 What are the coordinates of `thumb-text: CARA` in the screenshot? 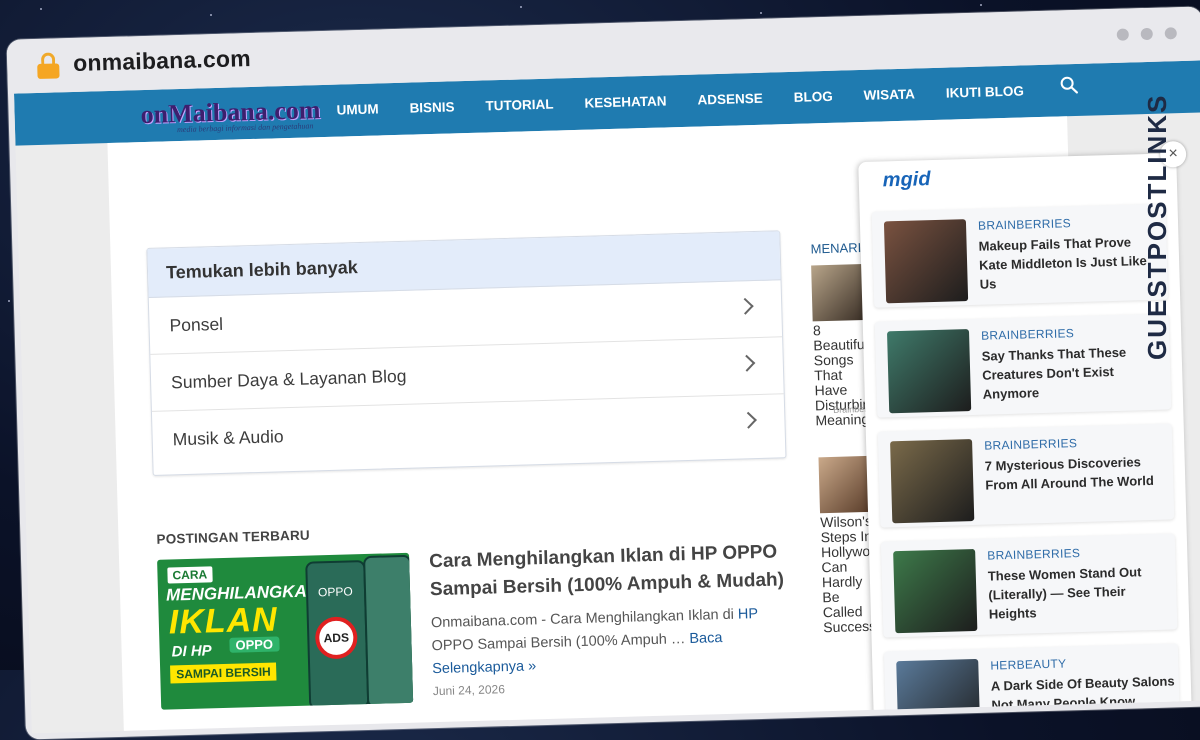 It's located at (190, 575).